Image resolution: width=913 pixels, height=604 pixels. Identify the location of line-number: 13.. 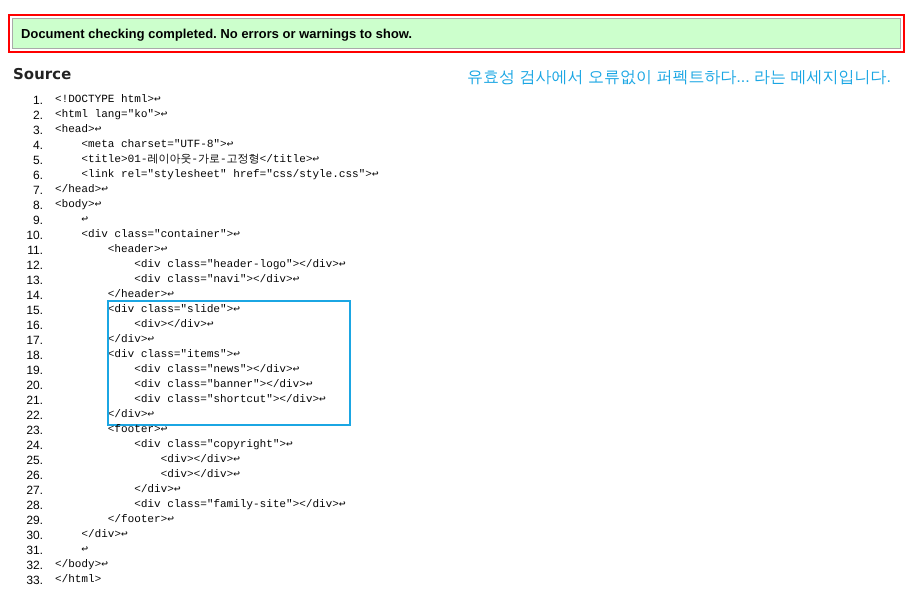
(34, 280).